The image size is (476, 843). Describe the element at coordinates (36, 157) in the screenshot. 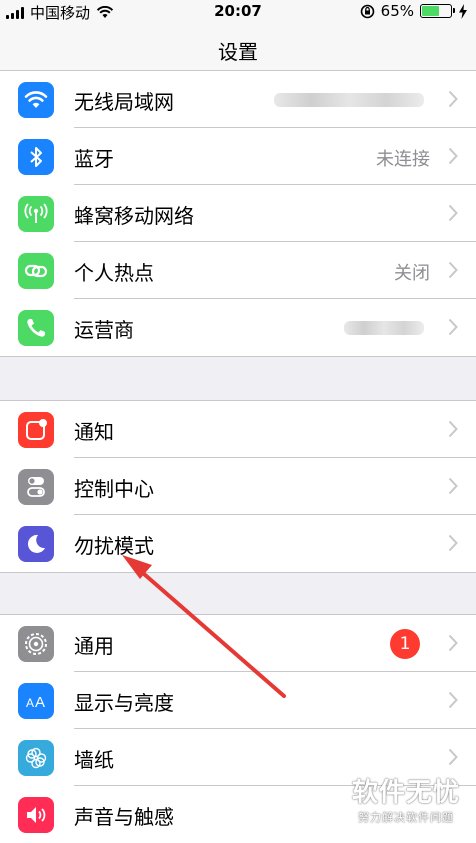

I see `bluetooth-icon` at that location.